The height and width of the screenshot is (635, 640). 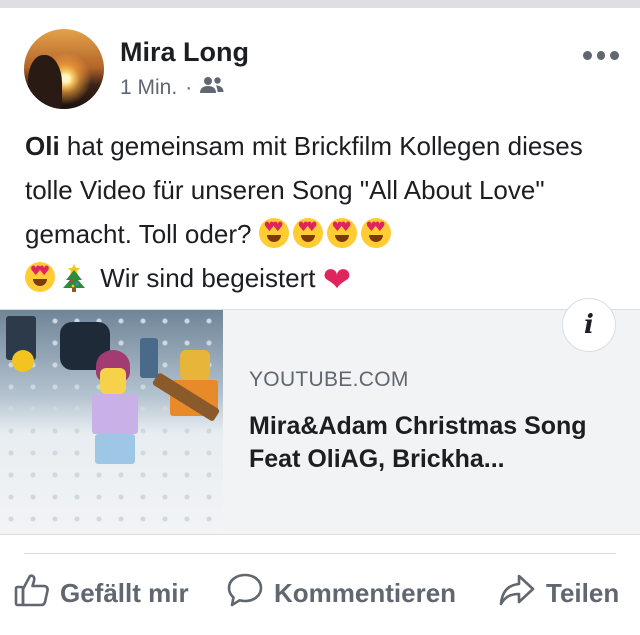 I want to click on post-meta: 1 Min. ·, so click(x=172, y=88).